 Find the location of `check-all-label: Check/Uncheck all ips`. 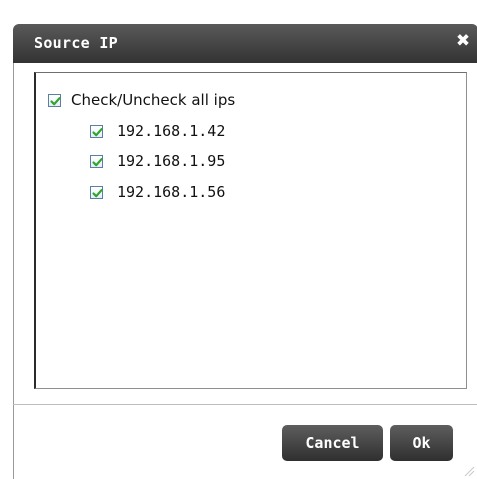

check-all-label: Check/Uncheck all ips is located at coordinates (153, 100).